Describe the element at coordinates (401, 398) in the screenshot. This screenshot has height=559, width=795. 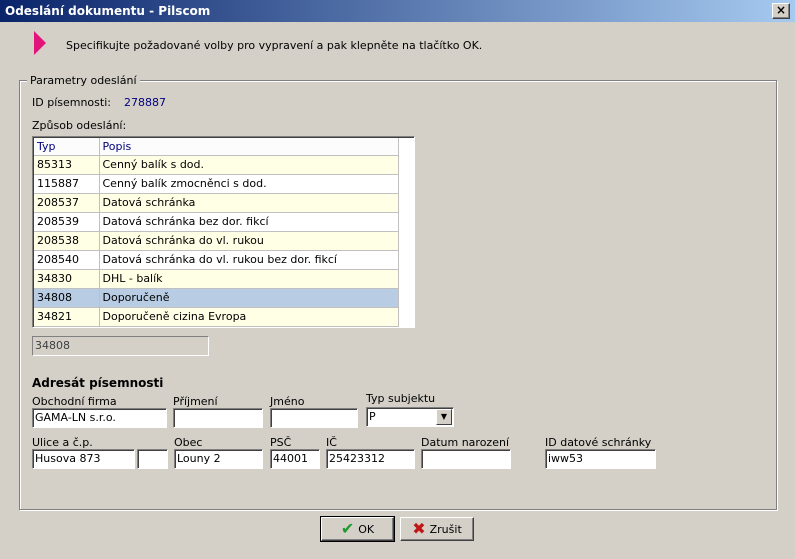
I see `subject-type-label: Typ subjektu` at that location.